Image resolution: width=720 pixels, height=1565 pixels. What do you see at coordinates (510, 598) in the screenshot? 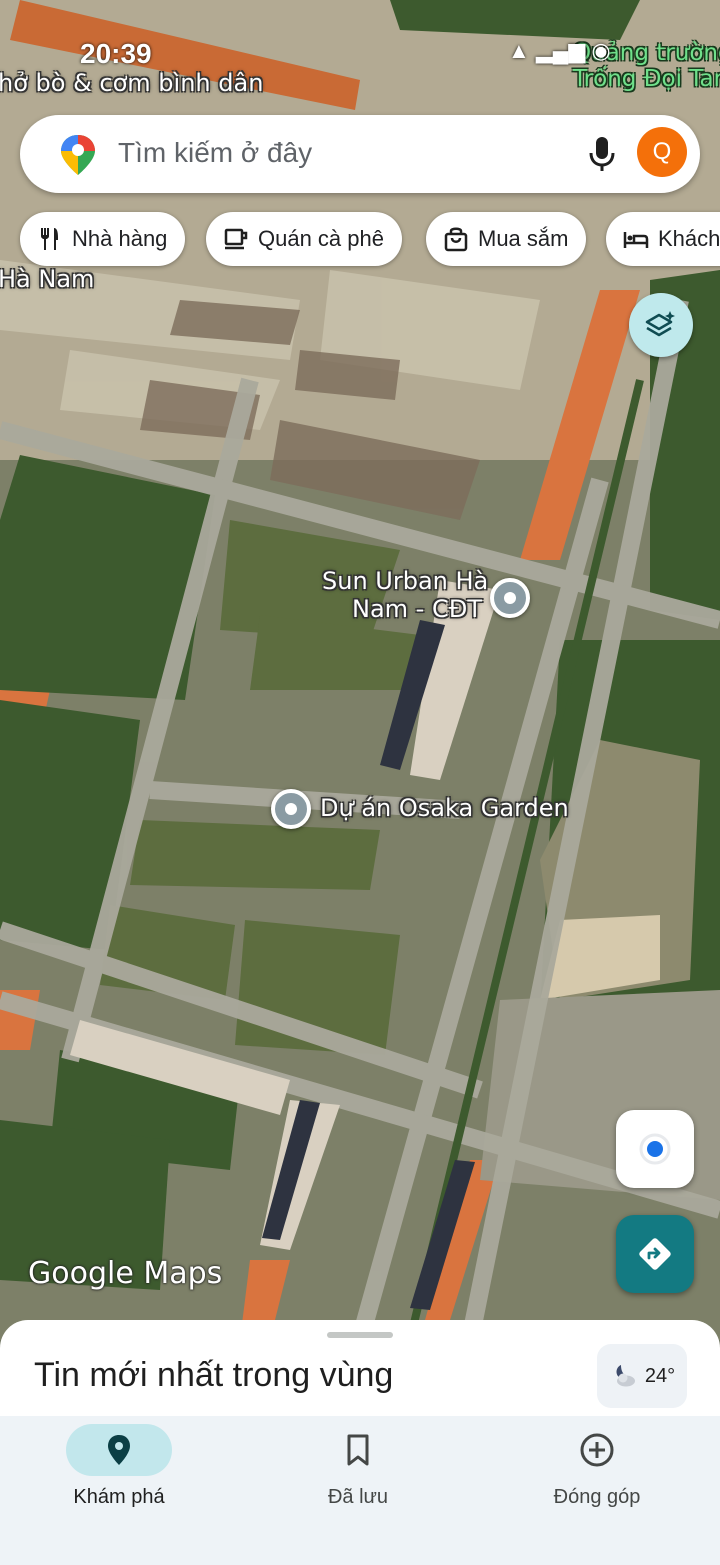
I see `sun-urban-pin-icon` at bounding box center [510, 598].